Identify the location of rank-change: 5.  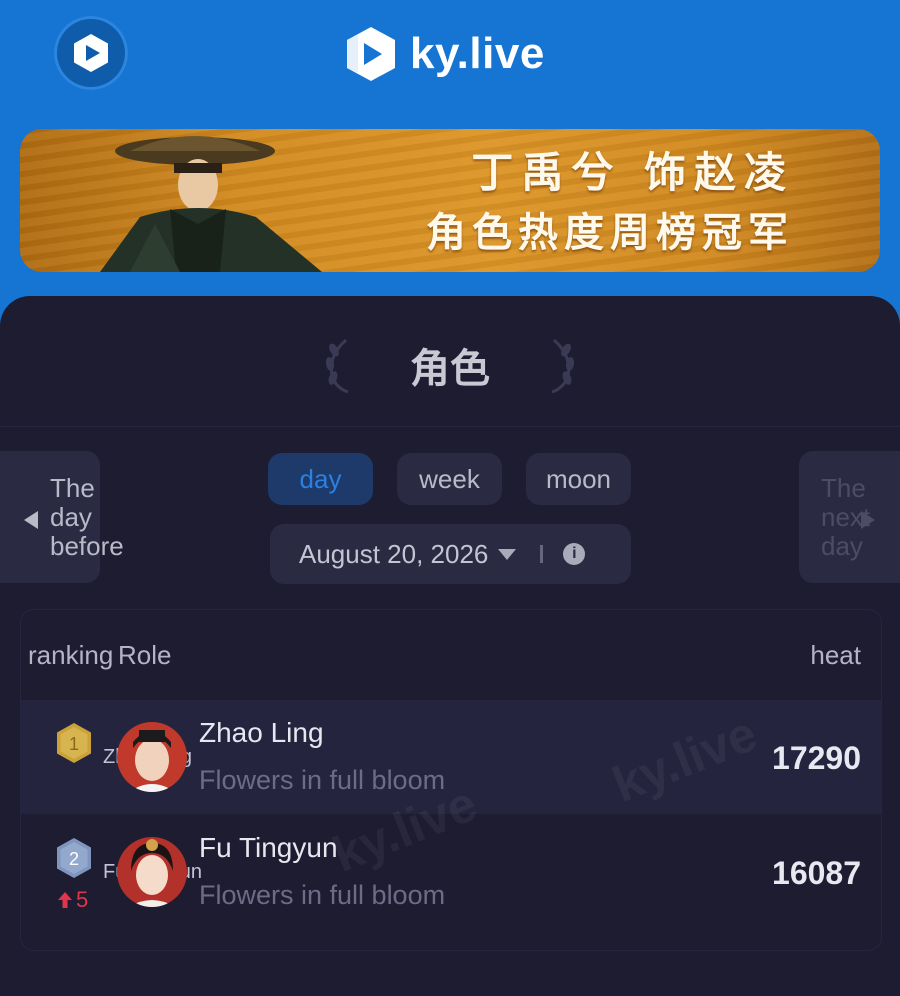
(72, 900).